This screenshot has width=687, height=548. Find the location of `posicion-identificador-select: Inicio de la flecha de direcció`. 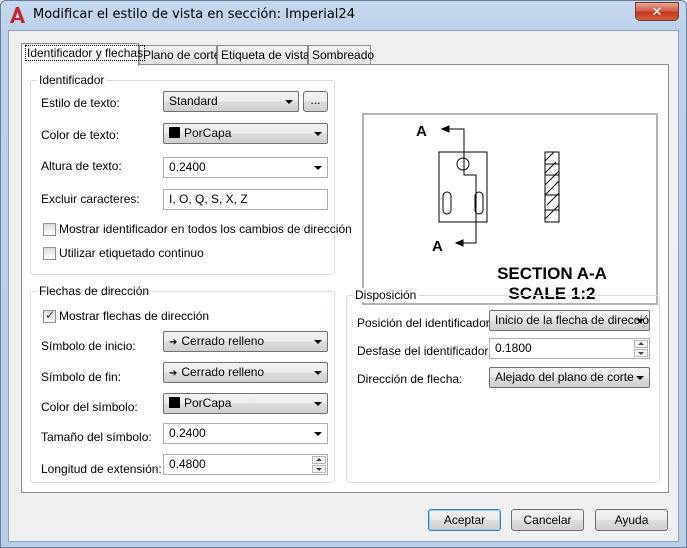

posicion-identificador-select: Inicio de la flecha de direcció is located at coordinates (569, 320).